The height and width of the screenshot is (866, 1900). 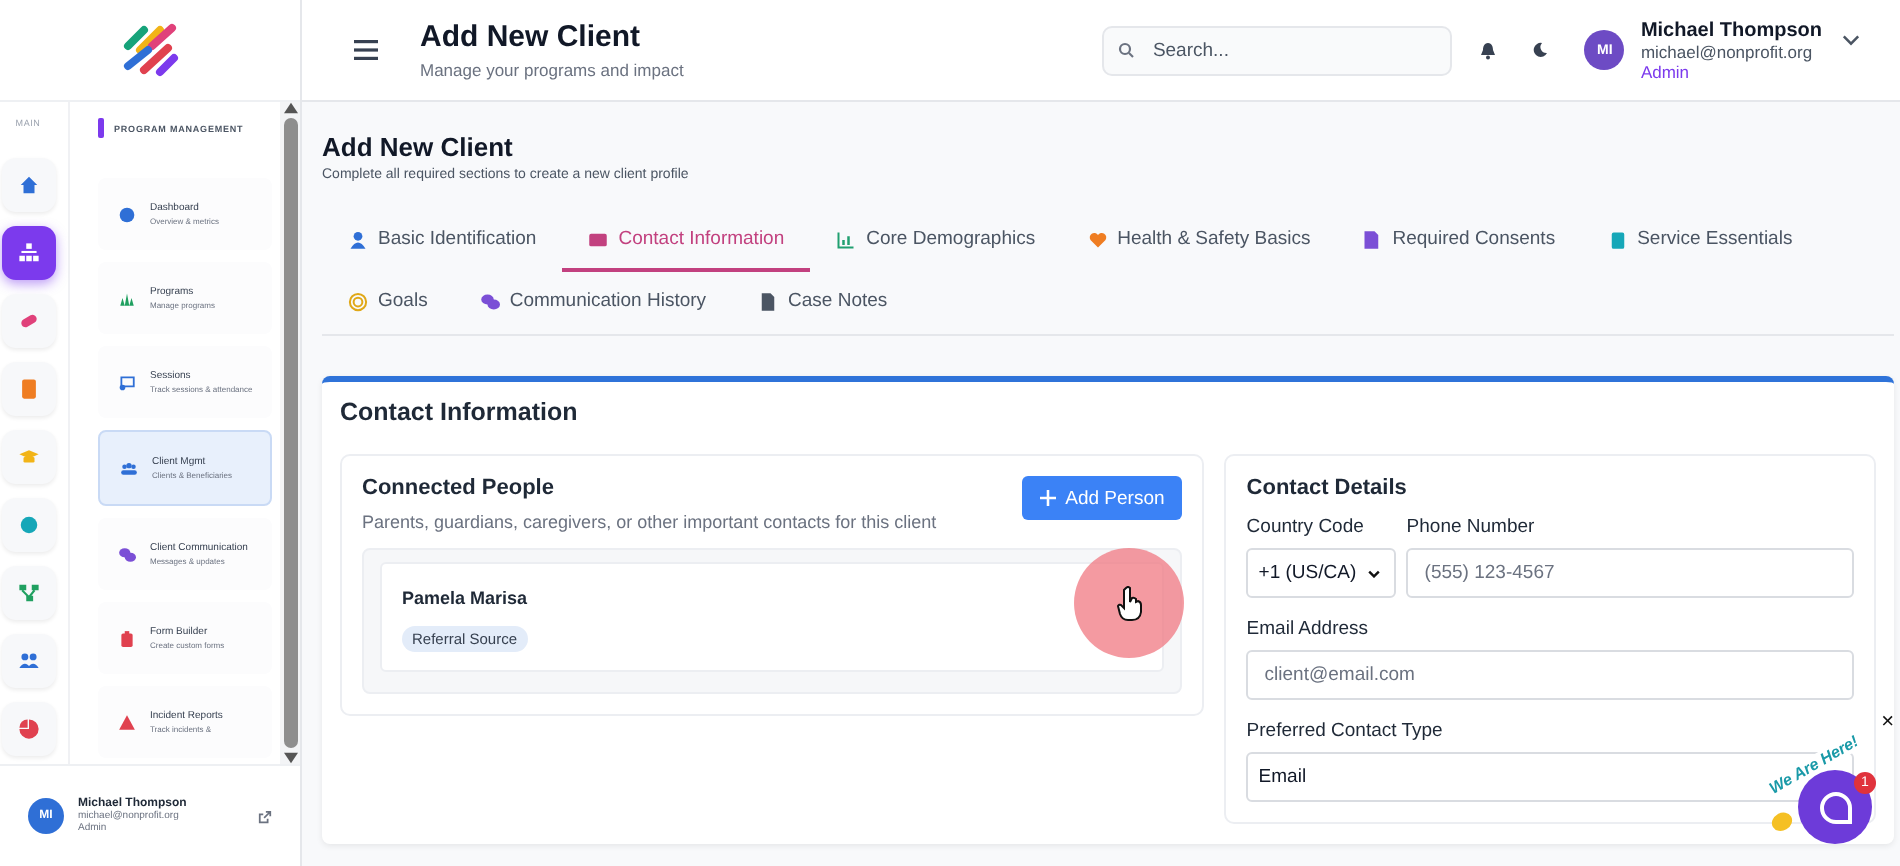 I want to click on field-label: Country Code, so click(x=1306, y=527).